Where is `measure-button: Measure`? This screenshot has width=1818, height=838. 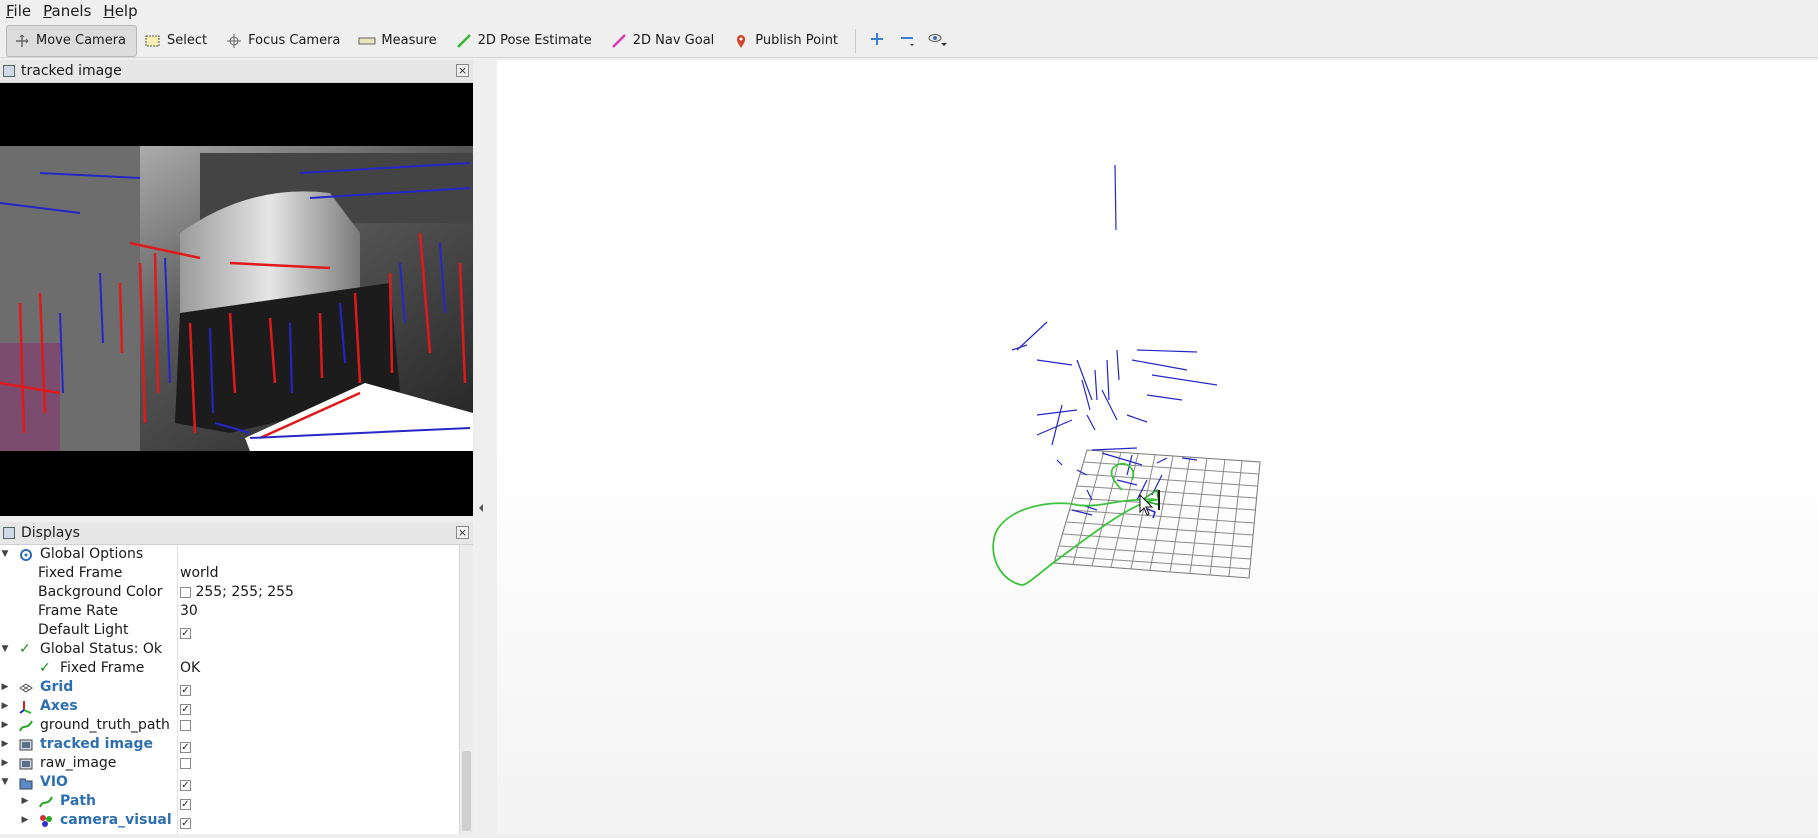 measure-button: Measure is located at coordinates (399, 41).